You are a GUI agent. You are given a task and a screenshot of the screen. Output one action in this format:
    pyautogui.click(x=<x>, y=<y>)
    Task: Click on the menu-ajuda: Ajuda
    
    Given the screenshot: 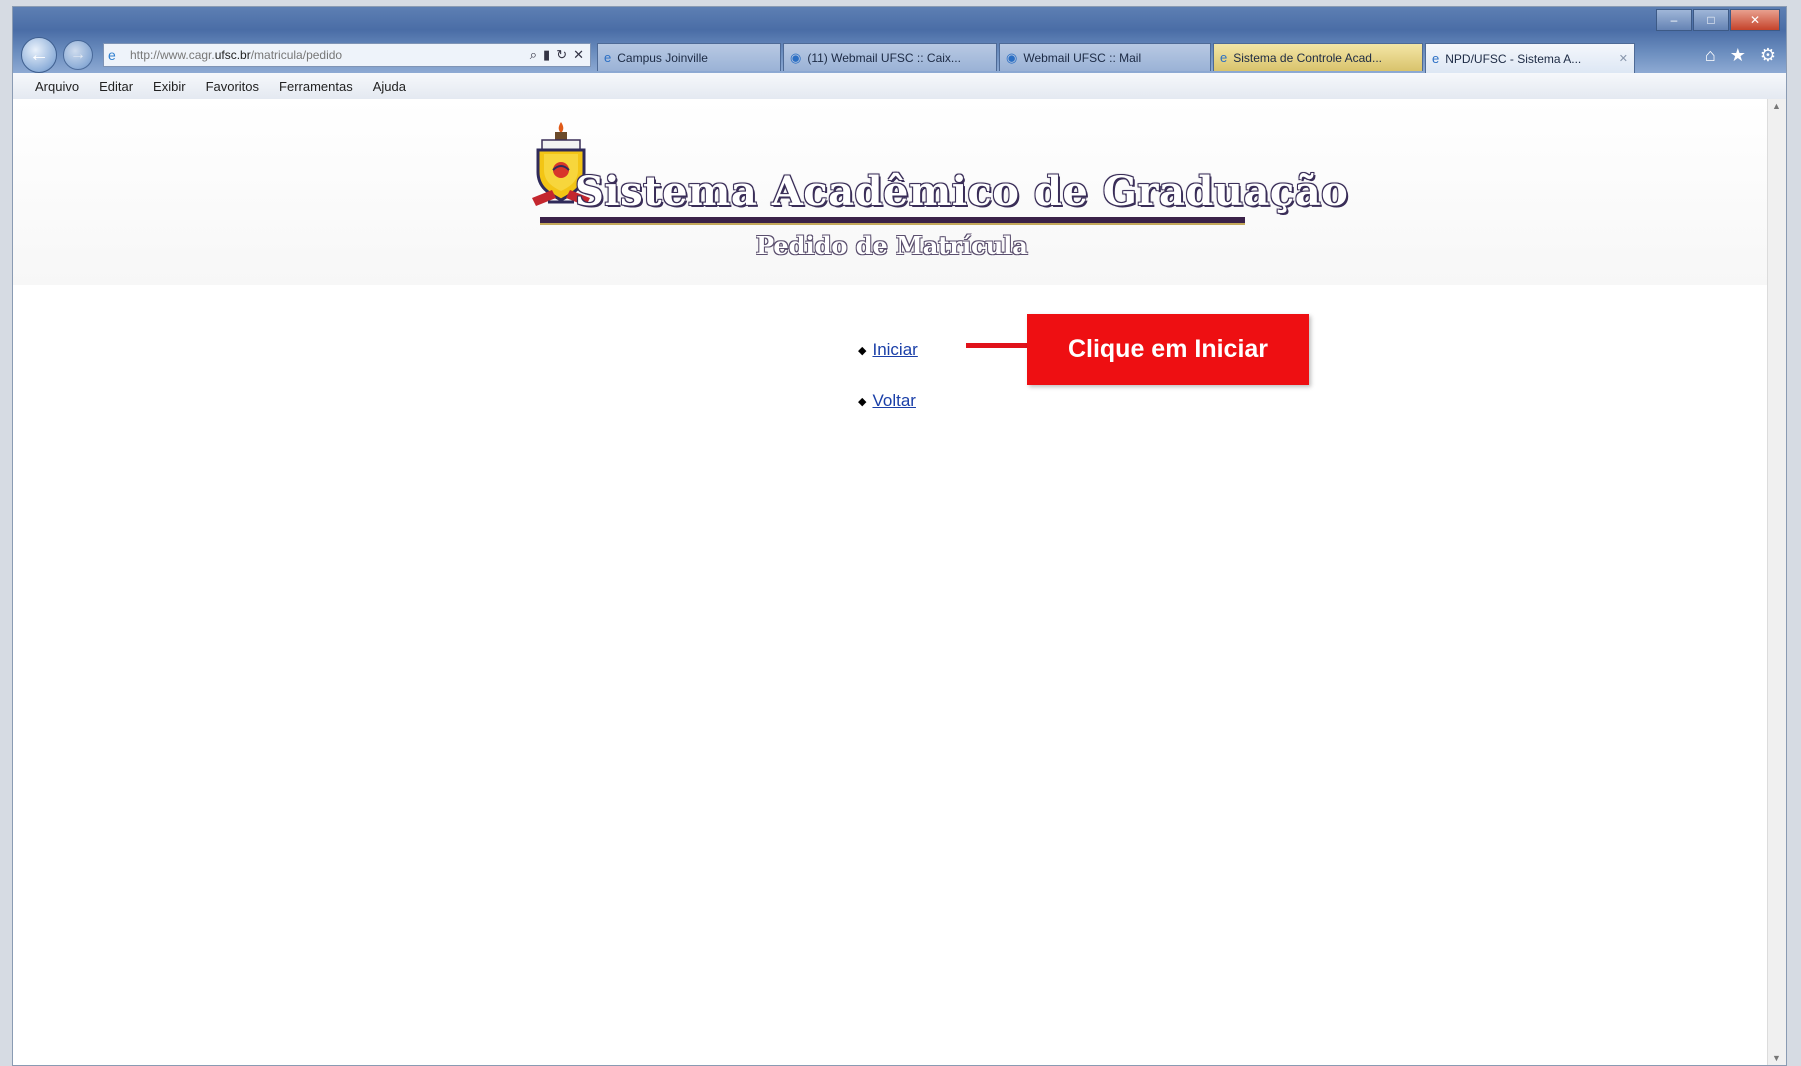 What is the action you would take?
    pyautogui.click(x=389, y=86)
    